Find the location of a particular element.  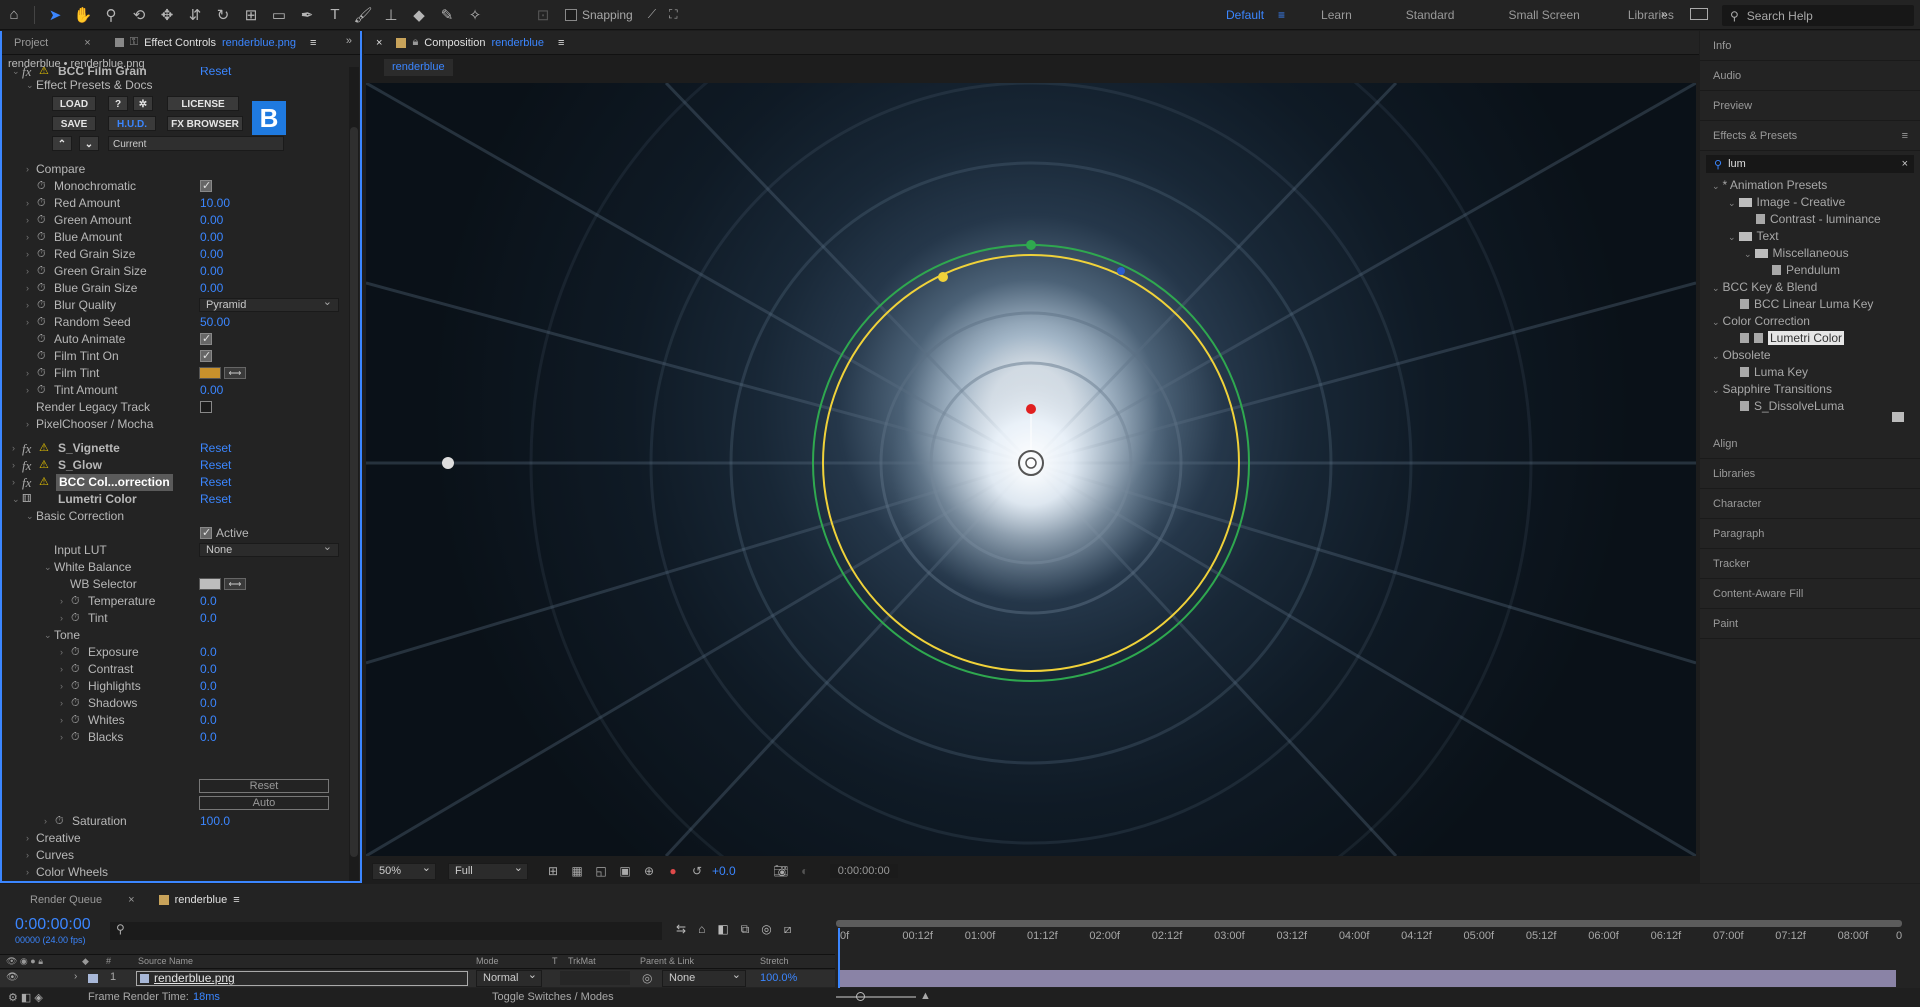

zoom-slider is located at coordinates (876, 997).